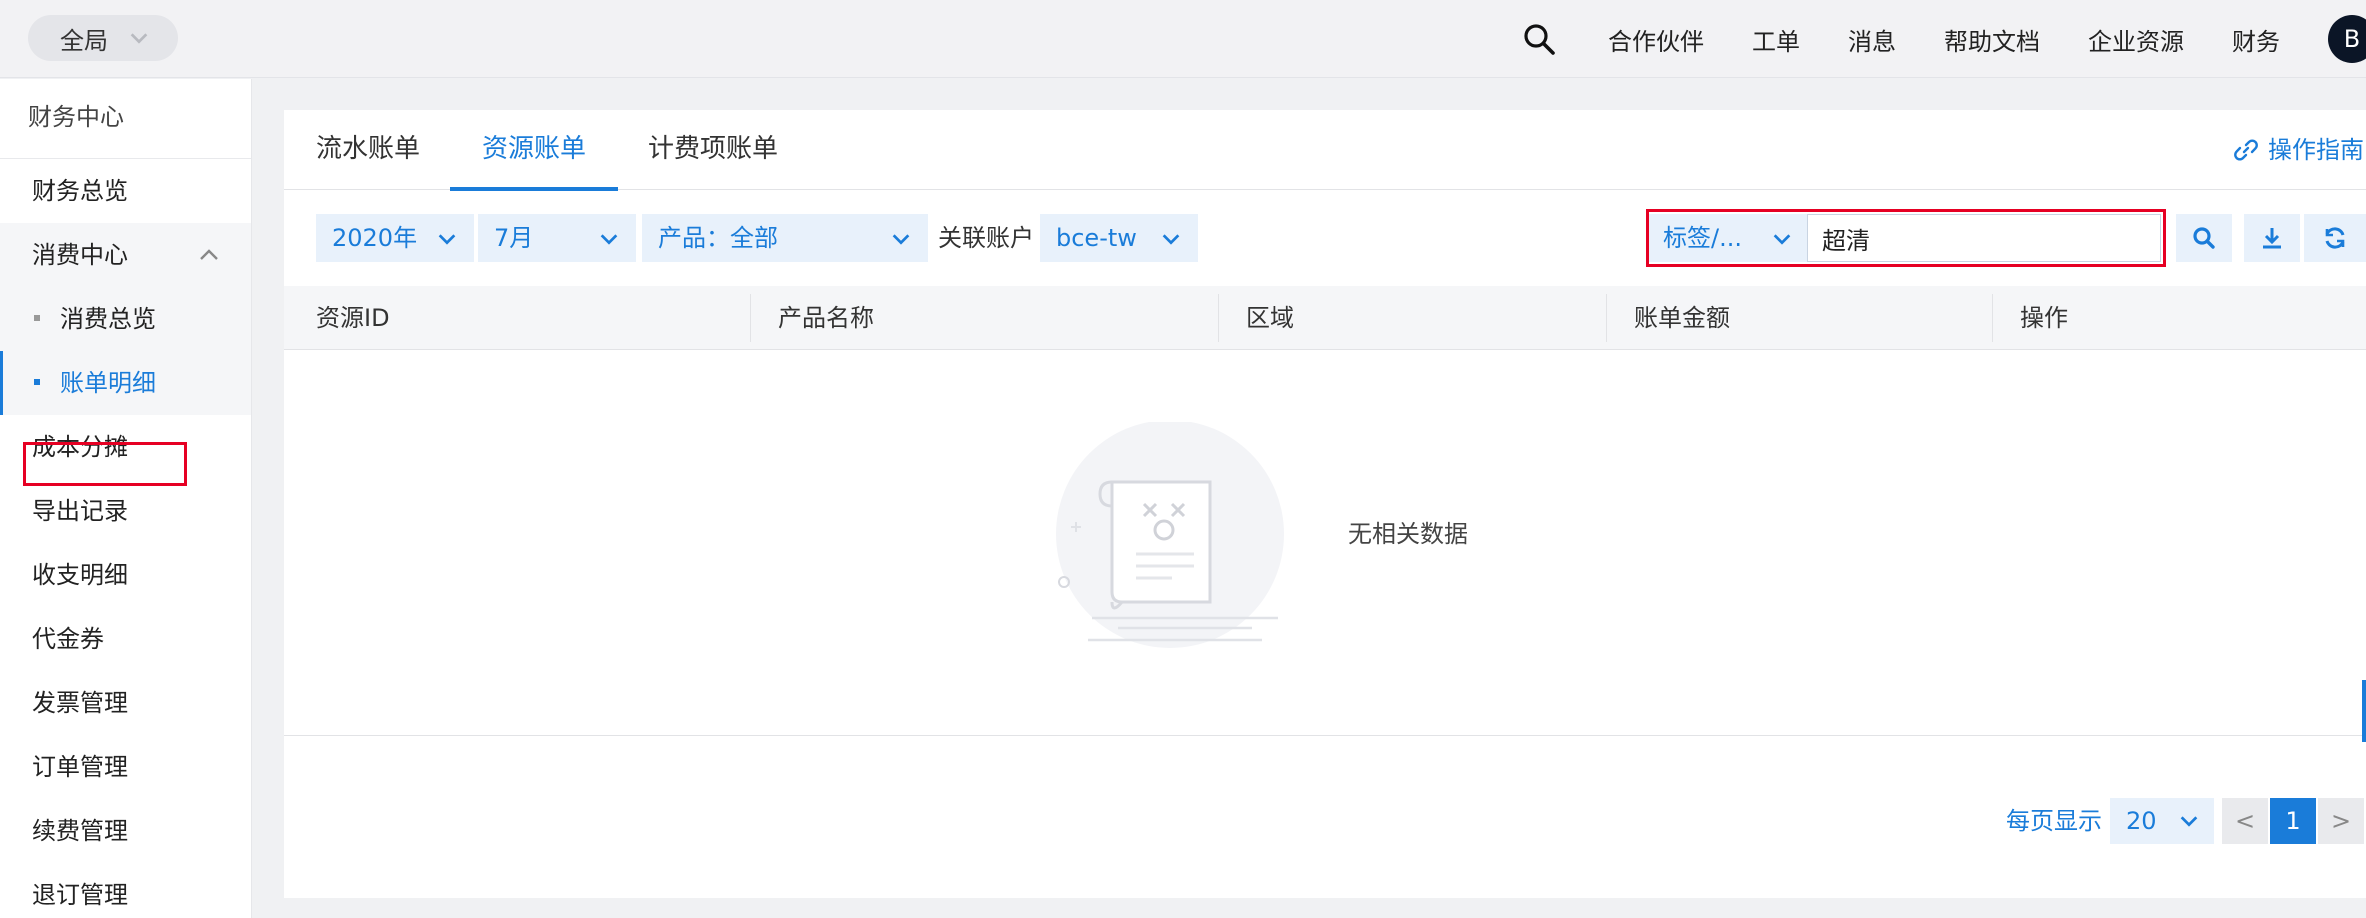 The height and width of the screenshot is (918, 2366). What do you see at coordinates (1270, 318) in the screenshot?
I see `column-header-region: 区域` at bounding box center [1270, 318].